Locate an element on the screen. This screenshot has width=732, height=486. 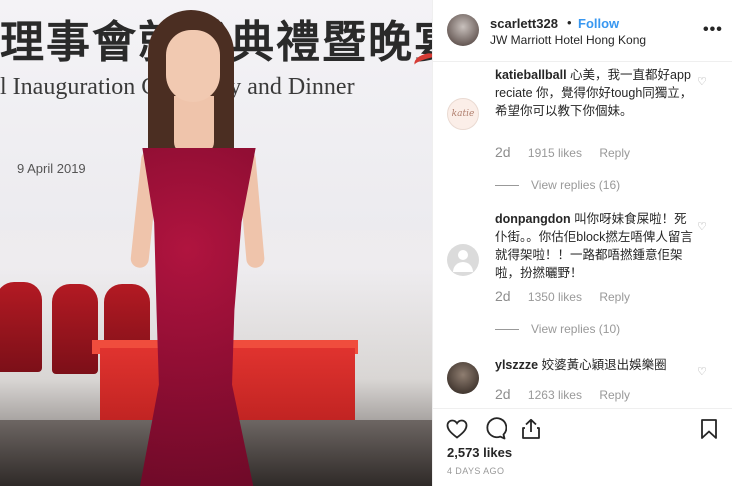
post-timestamp: 4 DAYS AGO is located at coordinates (476, 471).